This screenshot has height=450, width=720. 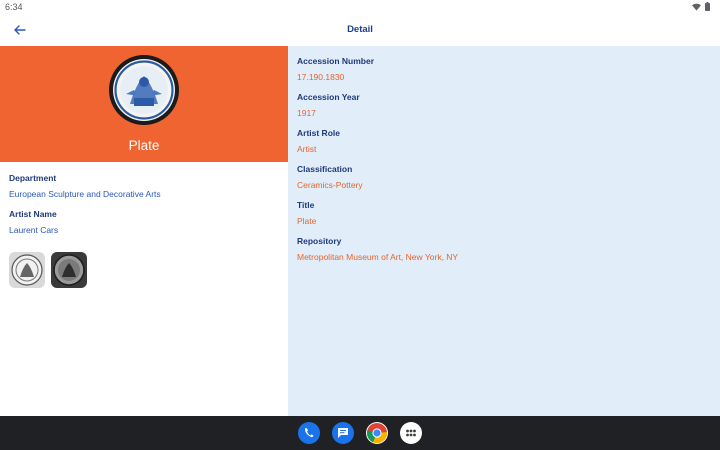 What do you see at coordinates (325, 169) in the screenshot?
I see `classification-label: Classification` at bounding box center [325, 169].